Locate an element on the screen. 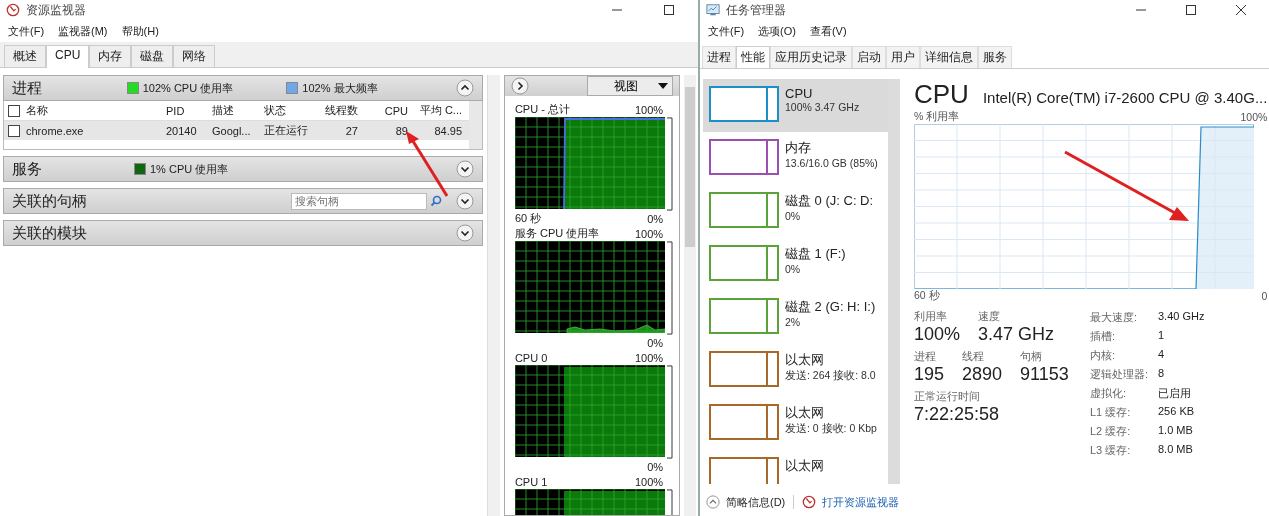  device-detail: 13.6/16.0 GB (85%) is located at coordinates (831, 163).